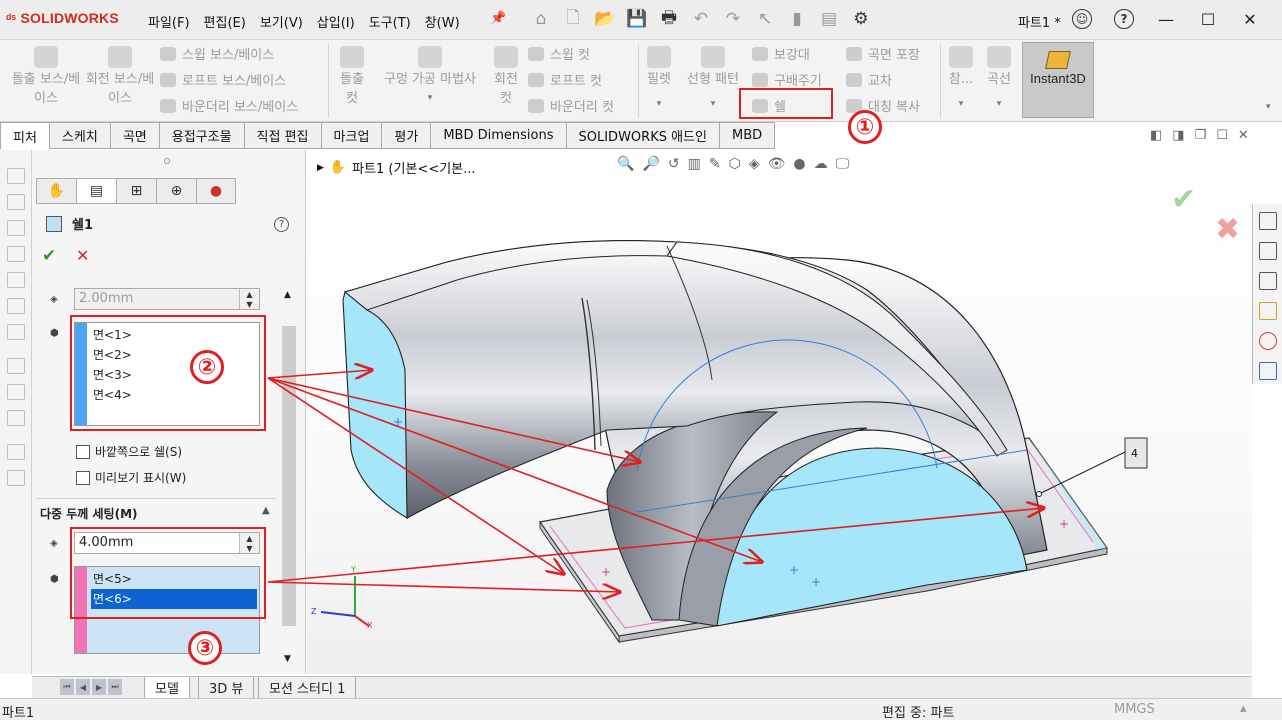 The image size is (1282, 720). What do you see at coordinates (352, 77) in the screenshot?
I see `extrude-cut-button: 돌출 컷` at bounding box center [352, 77].